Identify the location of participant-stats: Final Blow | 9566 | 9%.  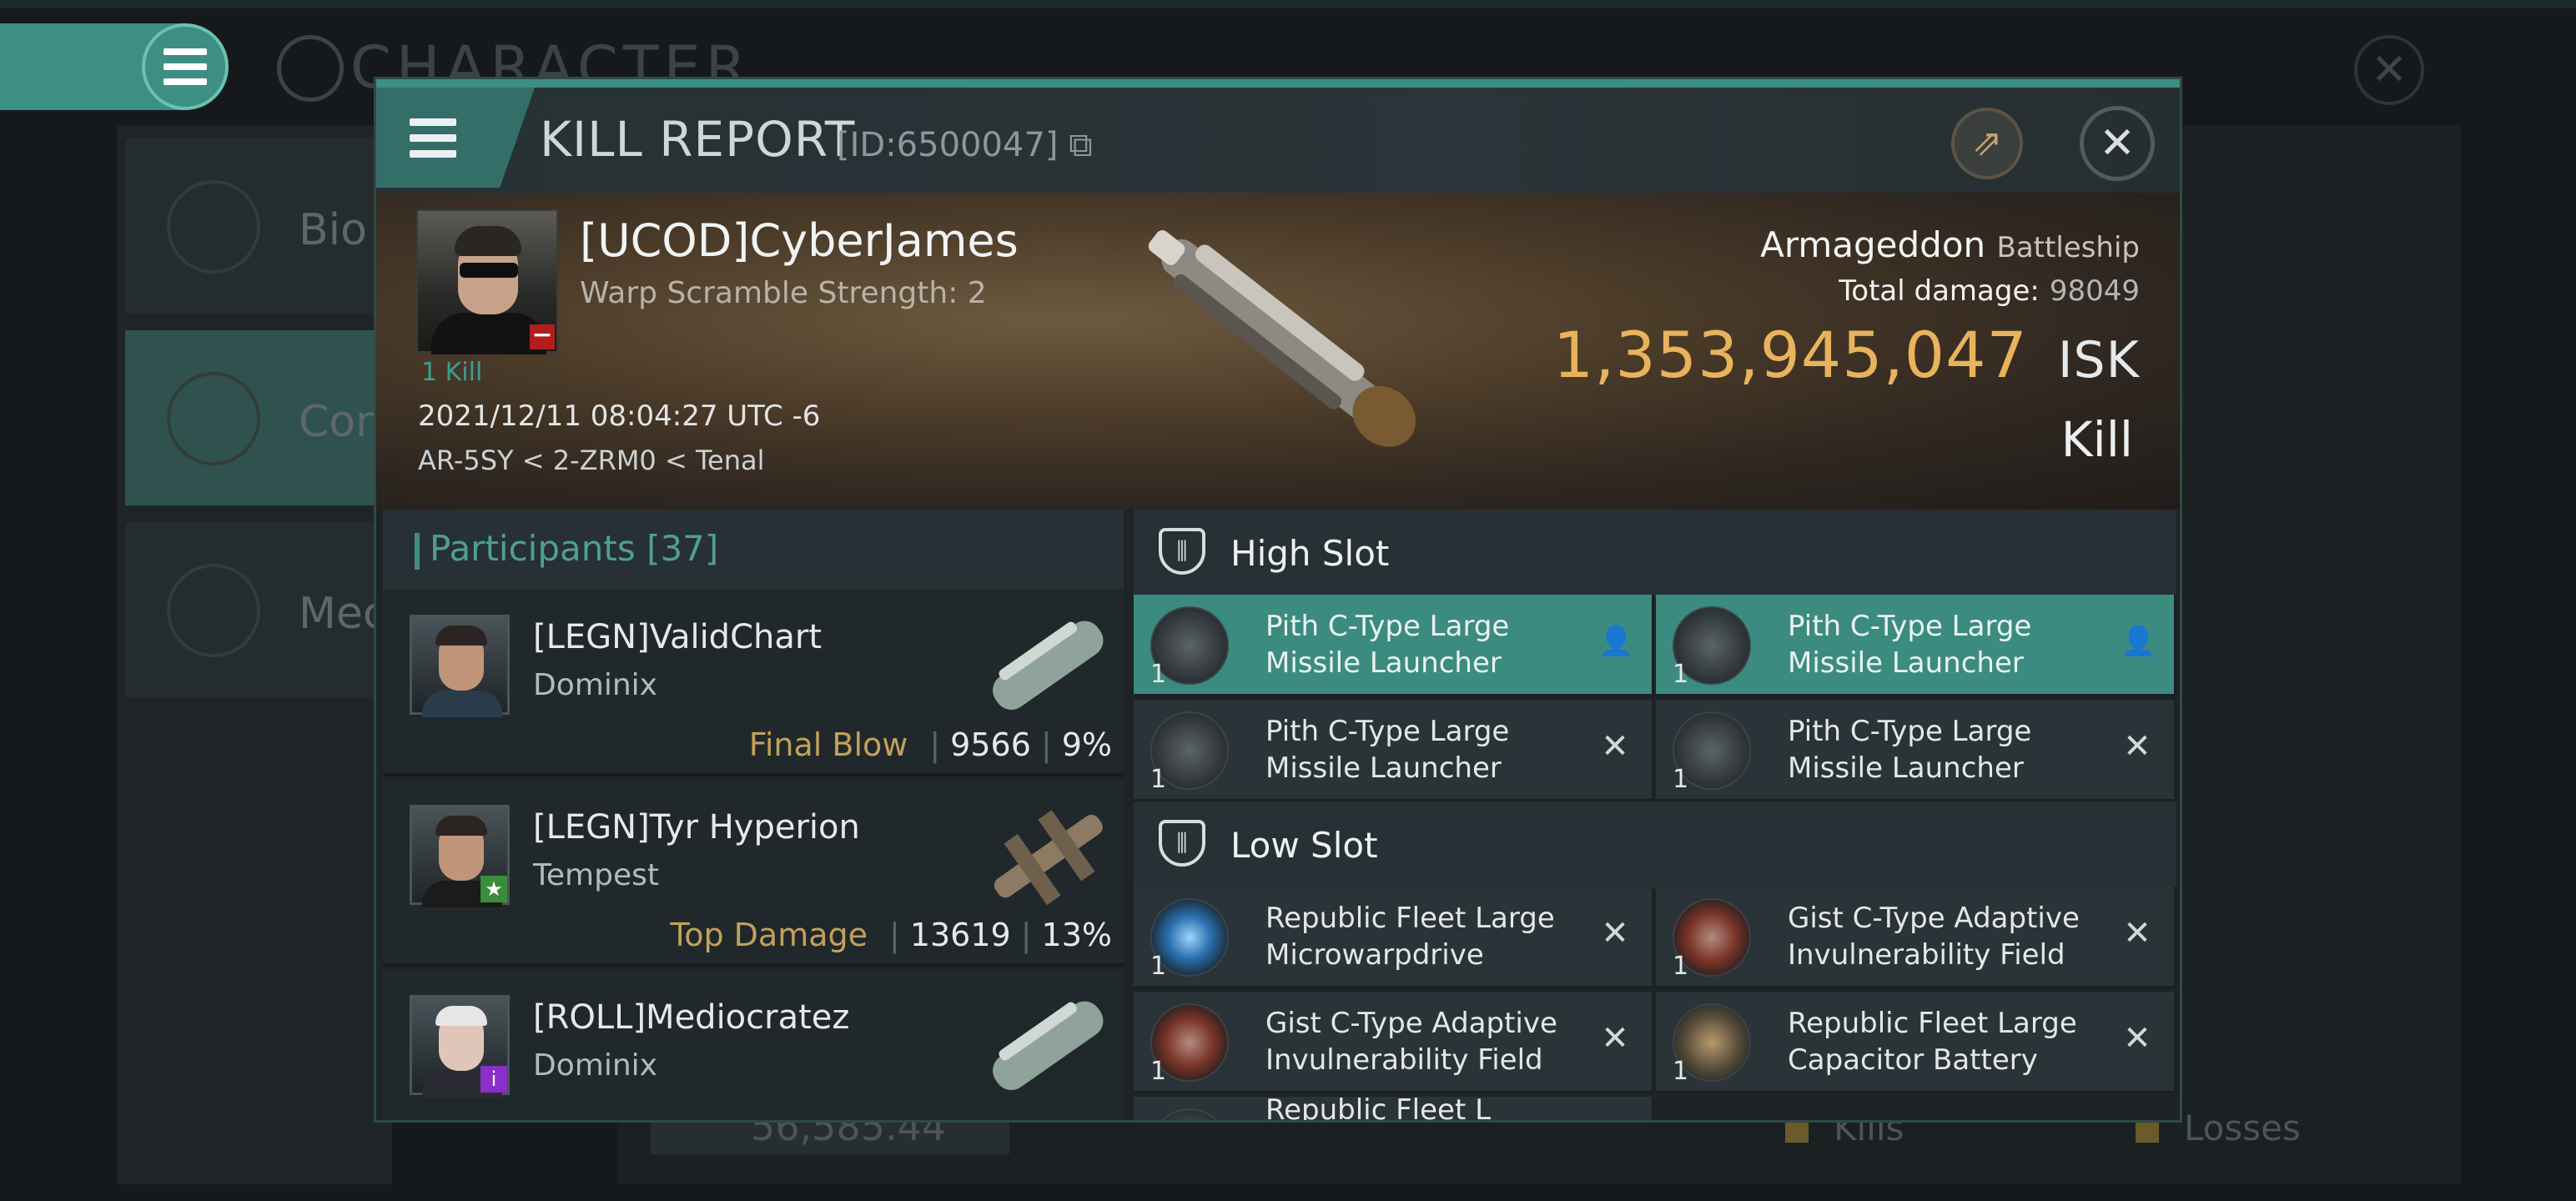
(930, 745).